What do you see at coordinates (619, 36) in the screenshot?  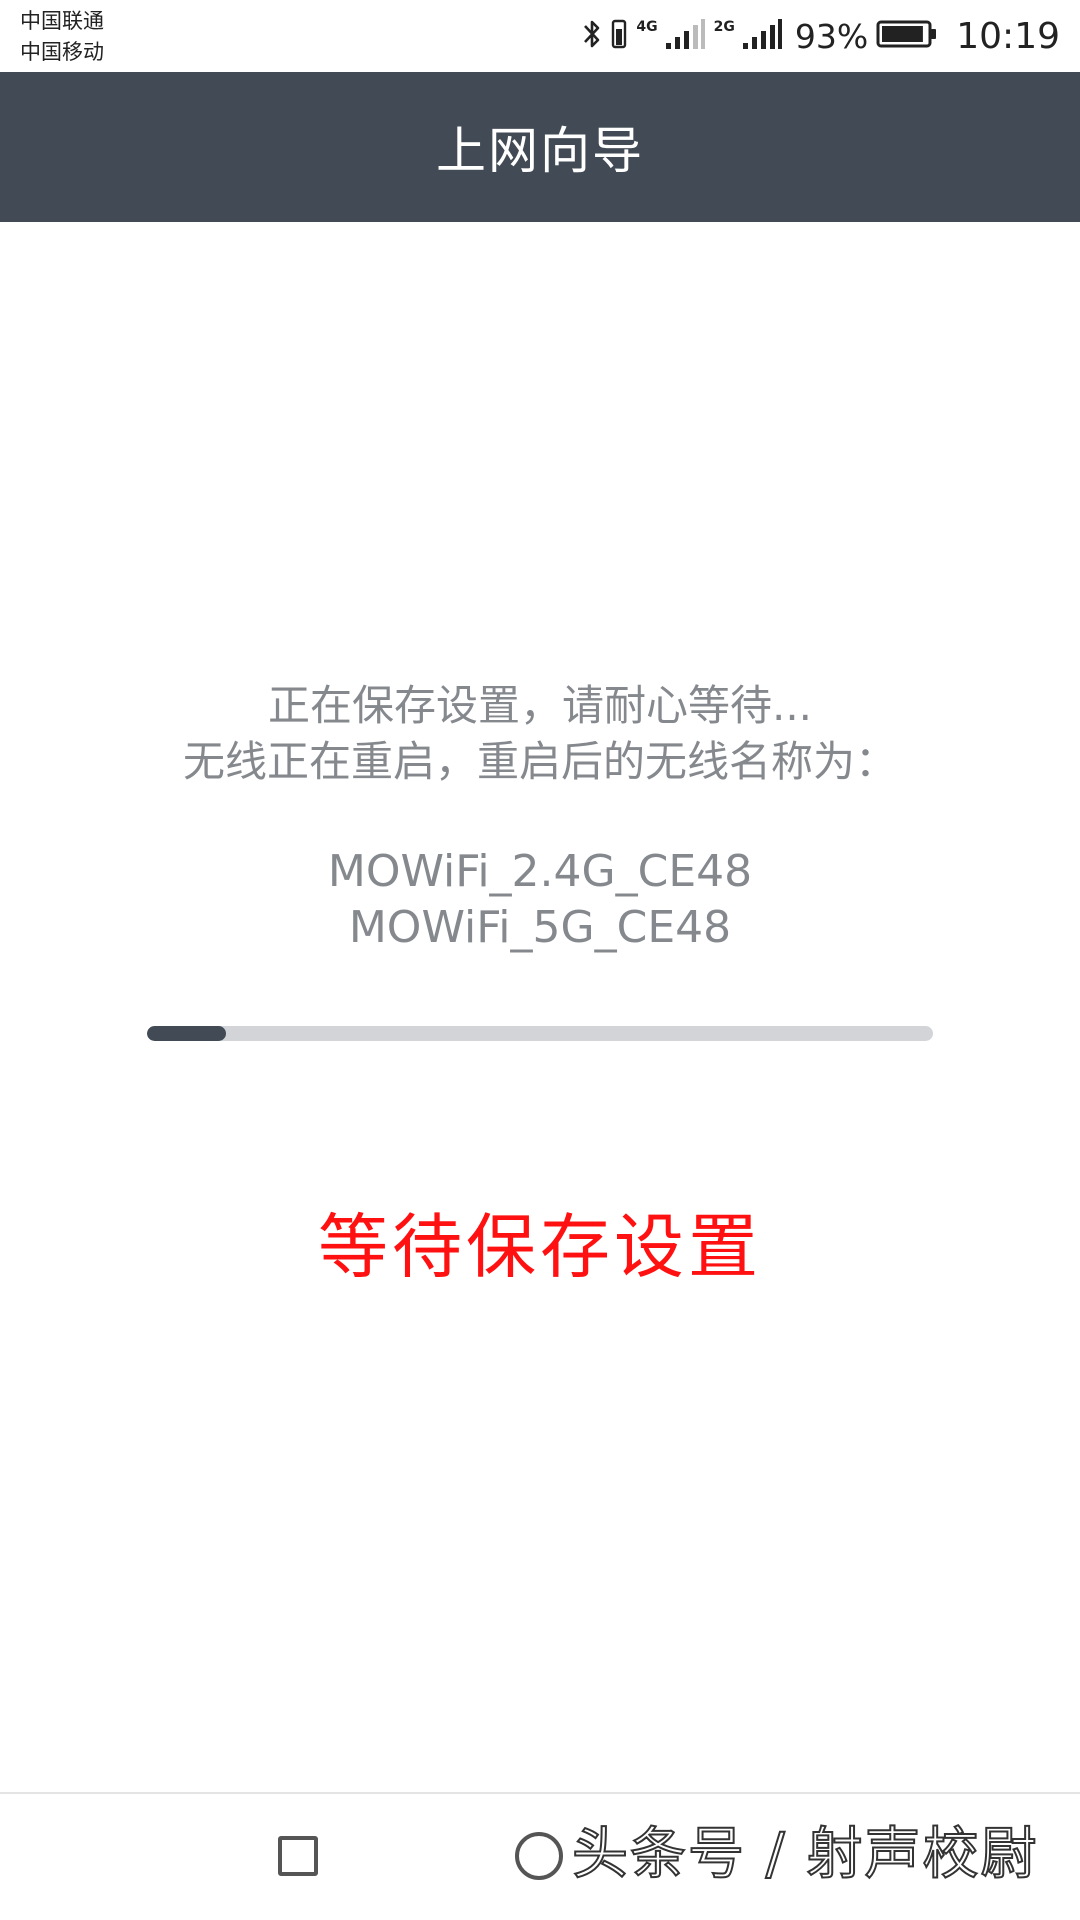 I see `vibrate-icon` at bounding box center [619, 36].